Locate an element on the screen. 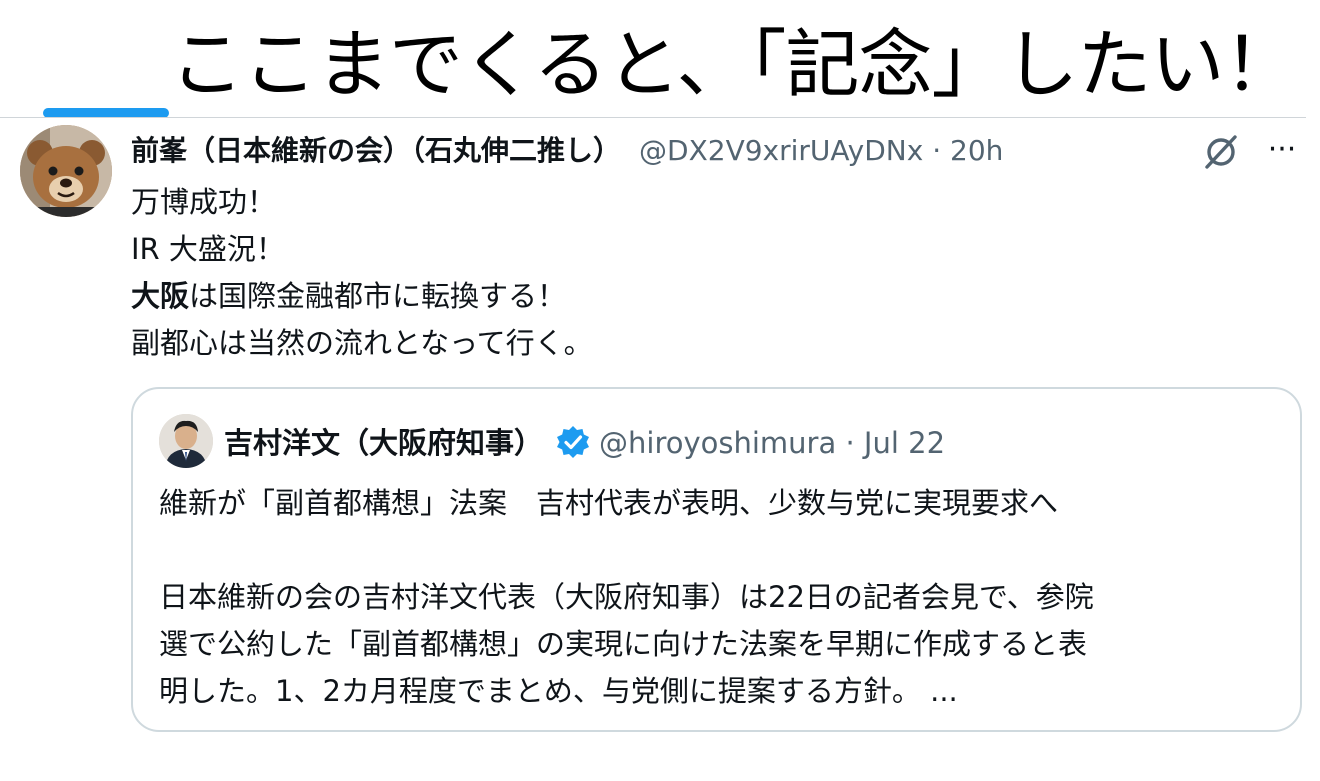 The image size is (1320, 781). tweet-line: 大阪は国際金融都市に転換する！ is located at coordinates (349, 296).